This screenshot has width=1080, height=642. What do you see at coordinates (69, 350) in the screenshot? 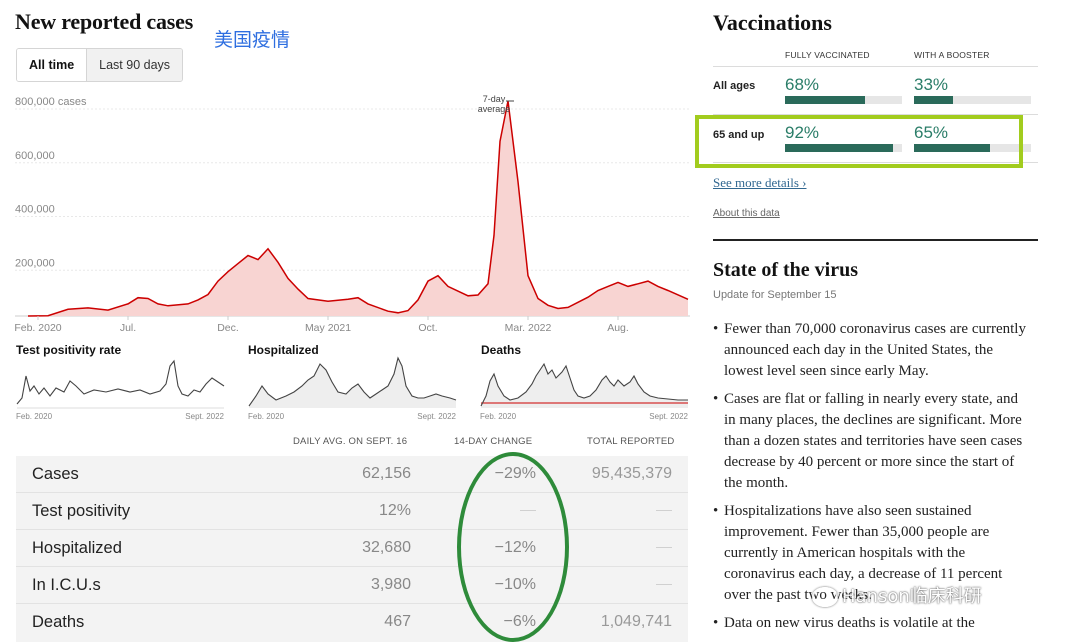
I see `mini-chart-title-positivity: Test positivity rate` at bounding box center [69, 350].